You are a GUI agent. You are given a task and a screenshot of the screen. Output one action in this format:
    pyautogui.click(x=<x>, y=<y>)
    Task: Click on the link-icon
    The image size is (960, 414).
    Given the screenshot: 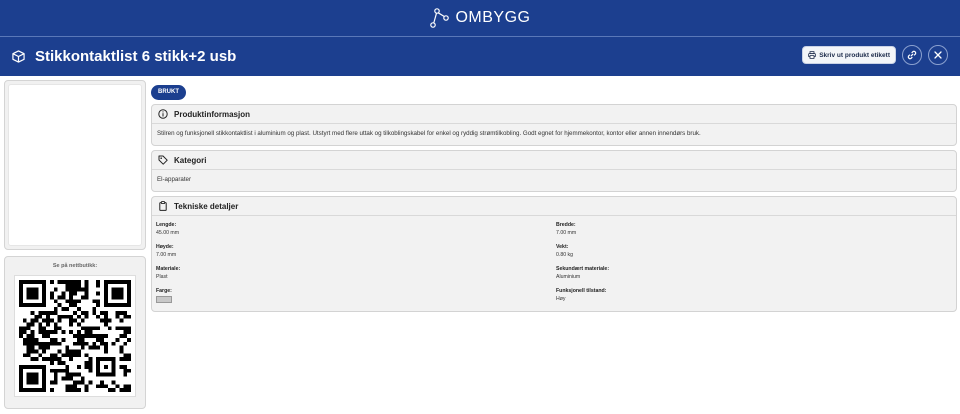 What is the action you would take?
    pyautogui.click(x=912, y=55)
    